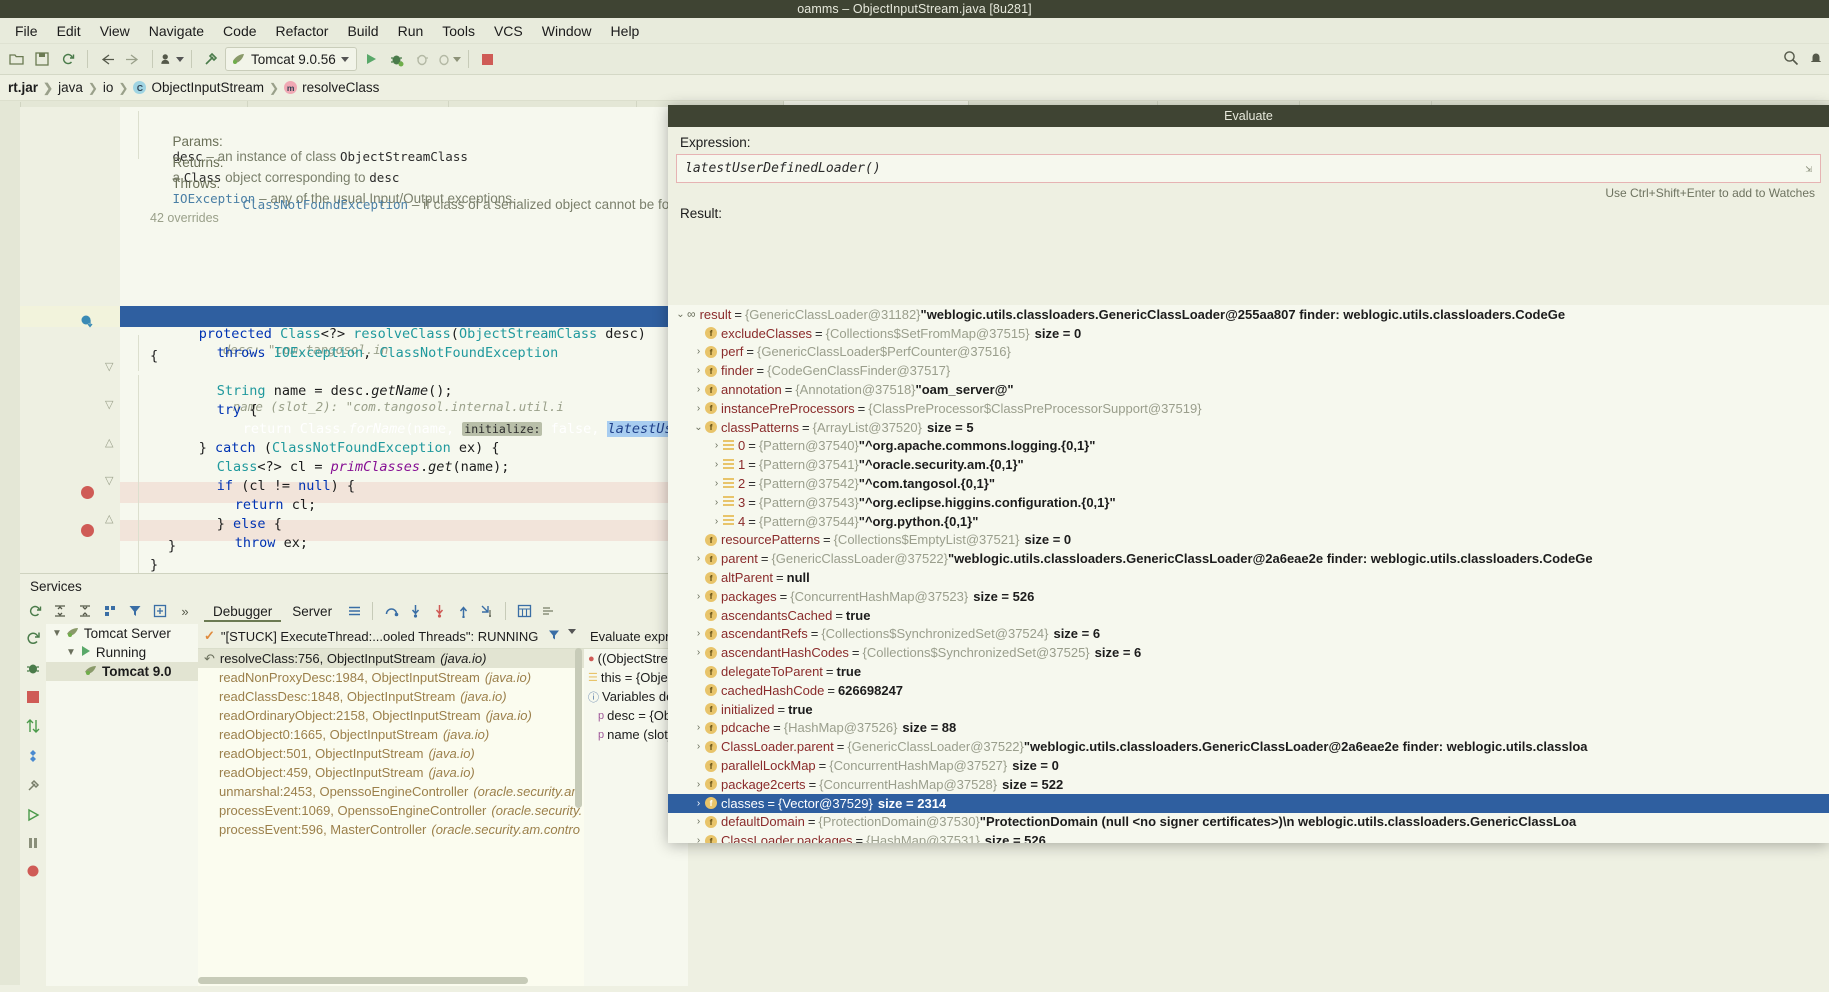 This screenshot has height=992, width=1829. I want to click on menu-window: Window, so click(567, 31).